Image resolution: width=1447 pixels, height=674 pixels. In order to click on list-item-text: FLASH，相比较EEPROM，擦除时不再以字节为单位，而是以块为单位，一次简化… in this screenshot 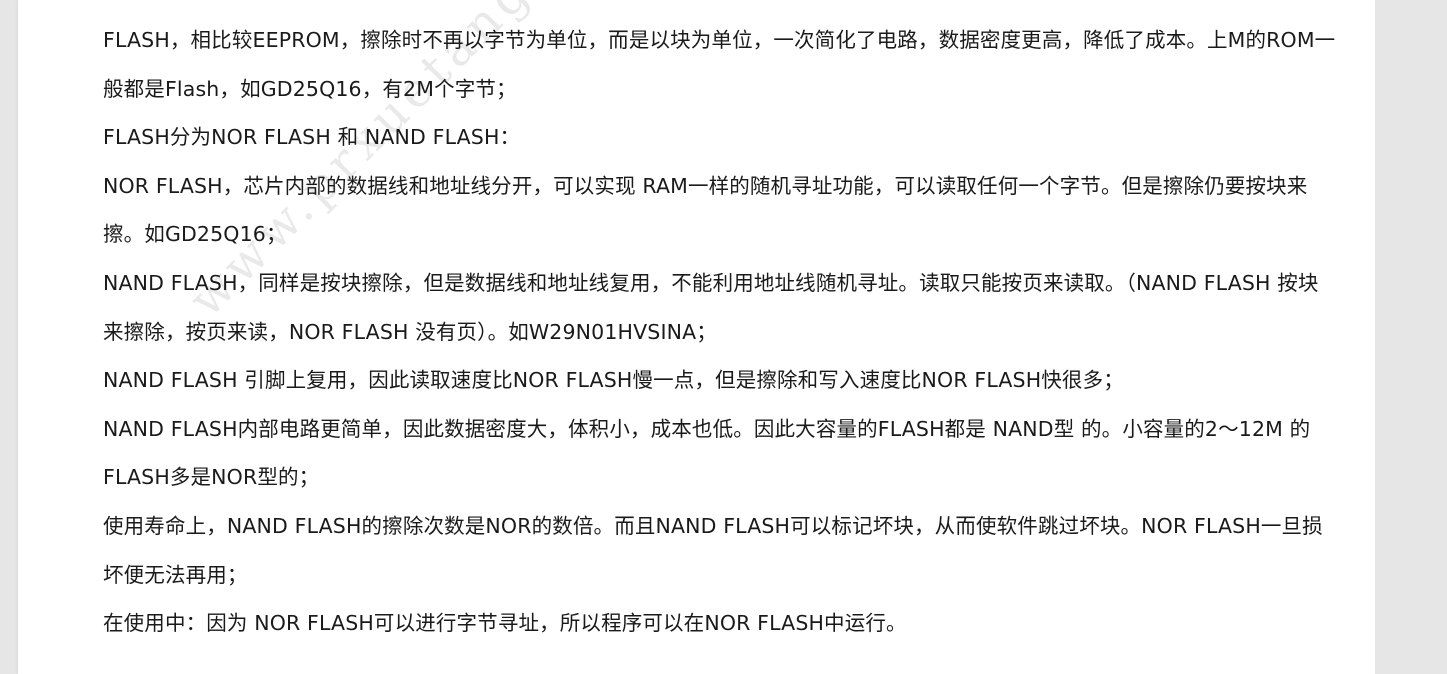, I will do `click(719, 64)`.